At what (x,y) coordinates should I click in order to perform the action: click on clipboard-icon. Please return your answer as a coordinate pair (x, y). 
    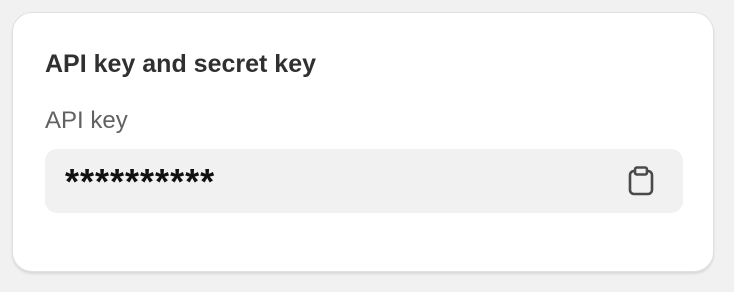
    Looking at the image, I should click on (641, 181).